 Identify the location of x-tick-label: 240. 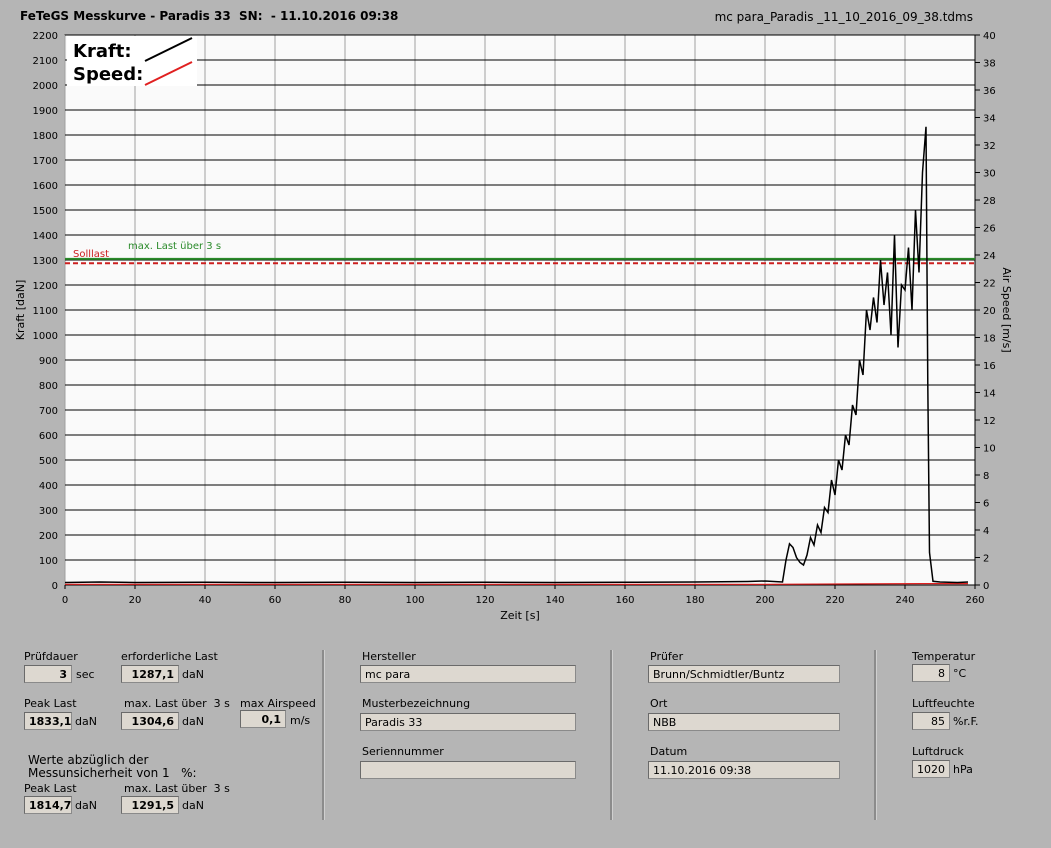
(904, 600).